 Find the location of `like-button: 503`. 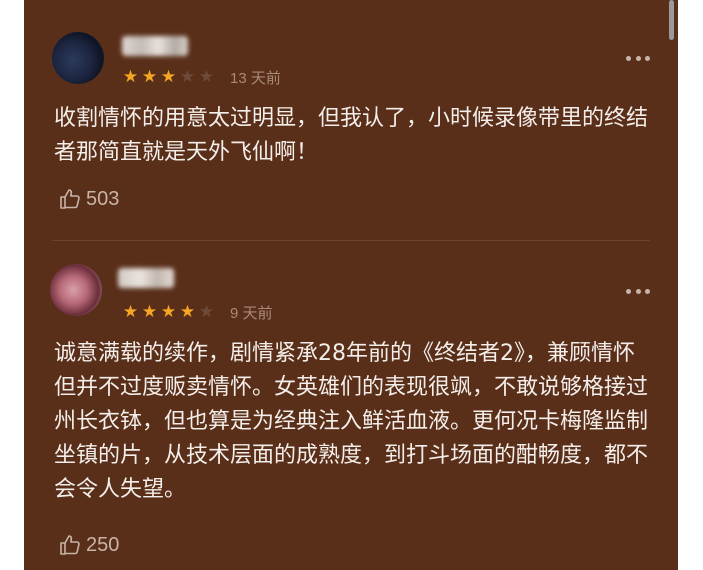

like-button: 503 is located at coordinates (88, 199).